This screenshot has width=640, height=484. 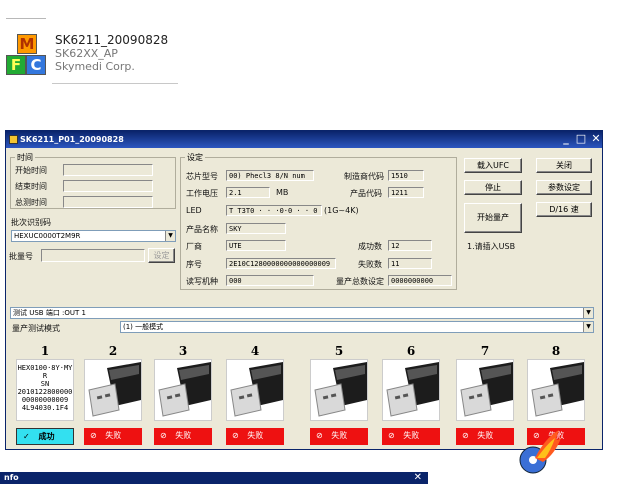 What do you see at coordinates (370, 264) in the screenshot?
I see `fail-count-label: 失败数` at bounding box center [370, 264].